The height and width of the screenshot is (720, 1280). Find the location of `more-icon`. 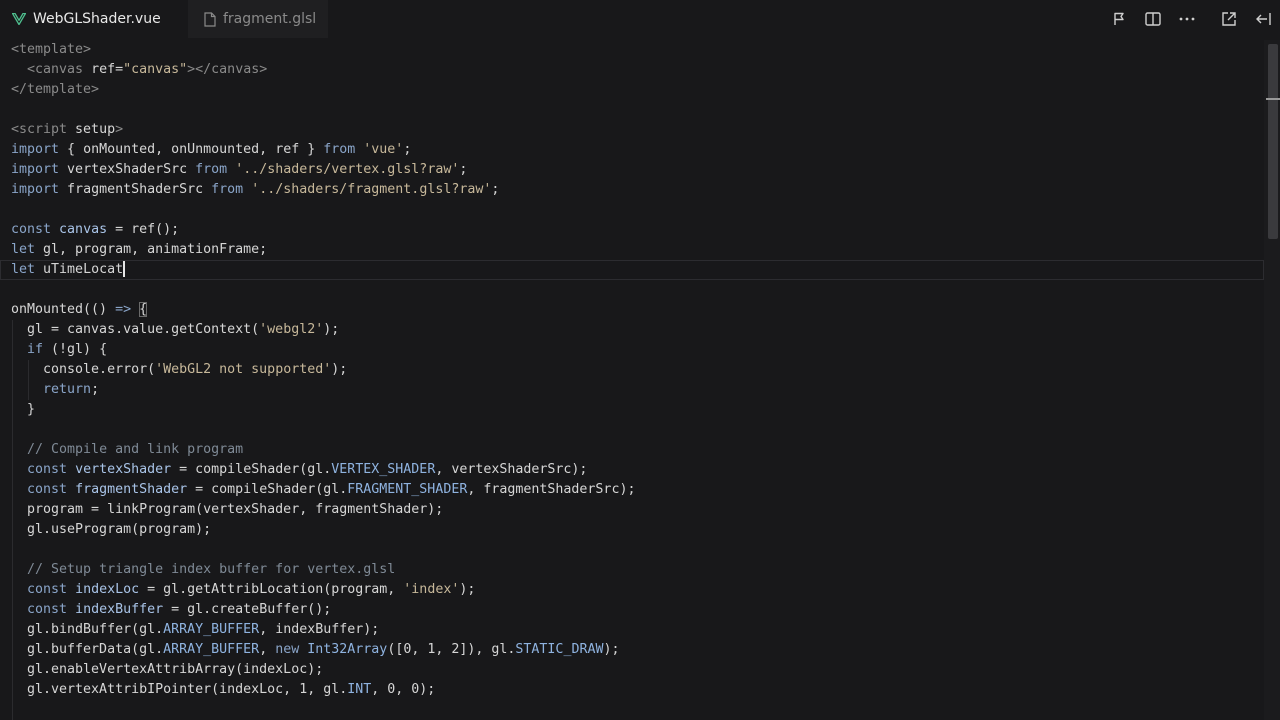

more-icon is located at coordinates (1187, 19).